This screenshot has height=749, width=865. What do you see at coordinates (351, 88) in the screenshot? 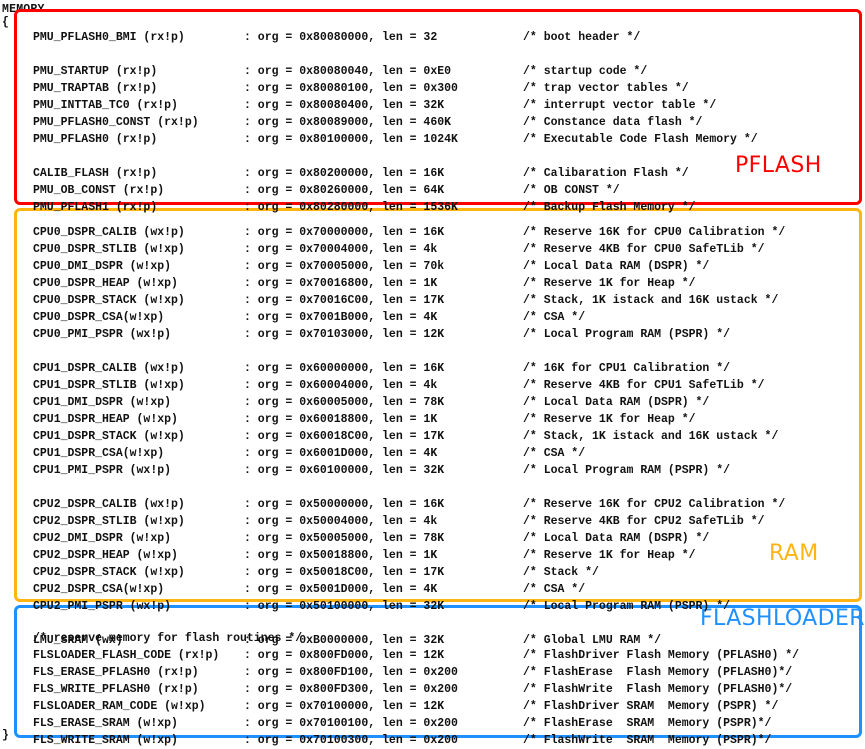
I see `memory-entry-origin-length: : org = 0x80080100, len = 0x300` at bounding box center [351, 88].